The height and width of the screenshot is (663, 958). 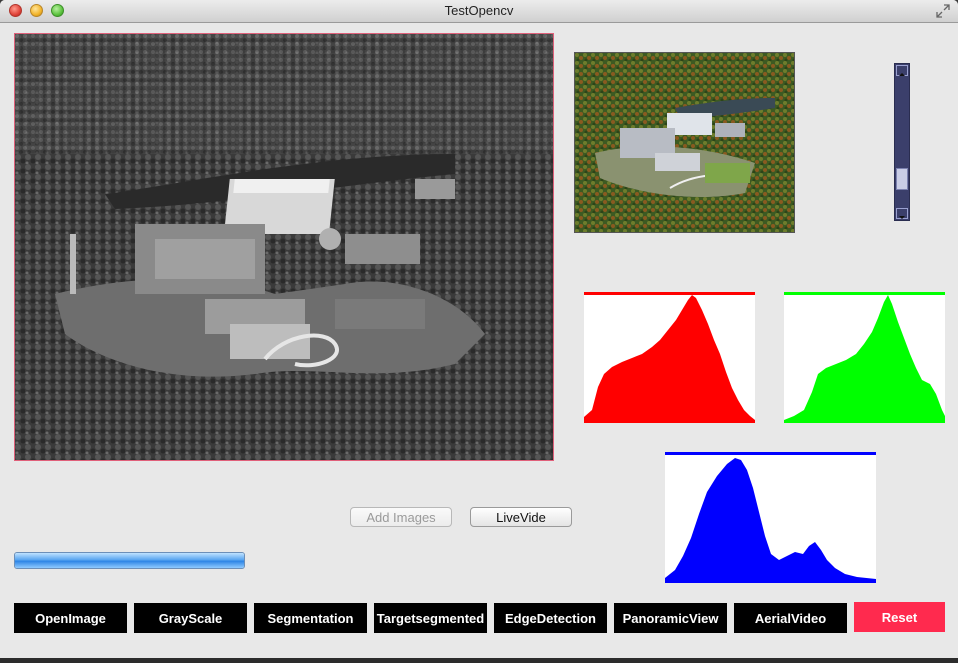 What do you see at coordinates (479, 660) in the screenshot?
I see `desktop-strip` at bounding box center [479, 660].